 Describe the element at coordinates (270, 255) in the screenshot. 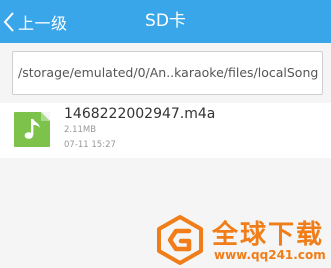

I see `watermark-url: www.qq241.com` at that location.